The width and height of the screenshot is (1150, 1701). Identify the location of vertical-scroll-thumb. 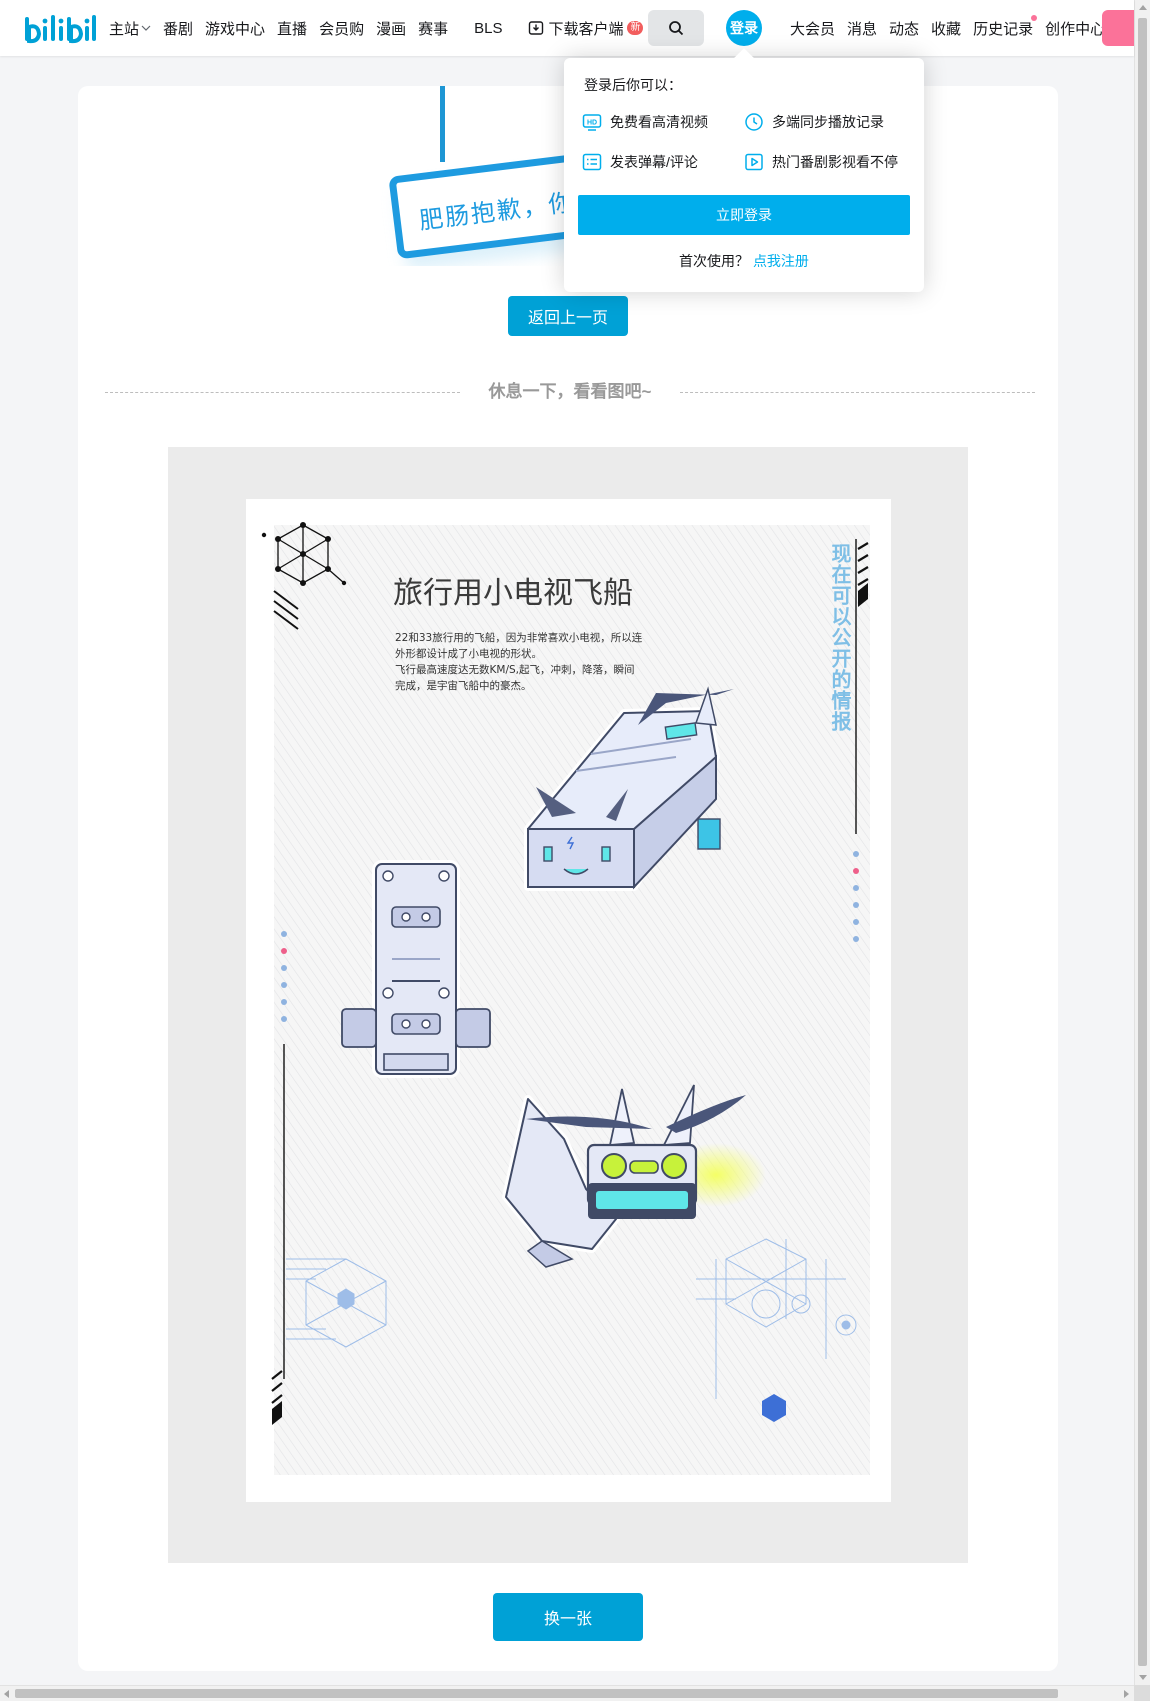
(1142, 842).